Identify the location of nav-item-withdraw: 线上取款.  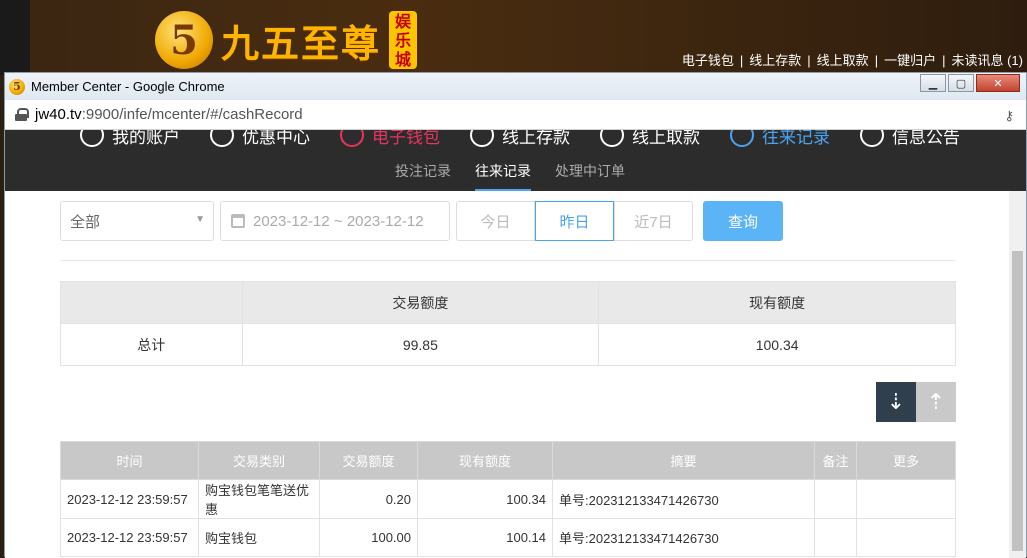
(650, 140).